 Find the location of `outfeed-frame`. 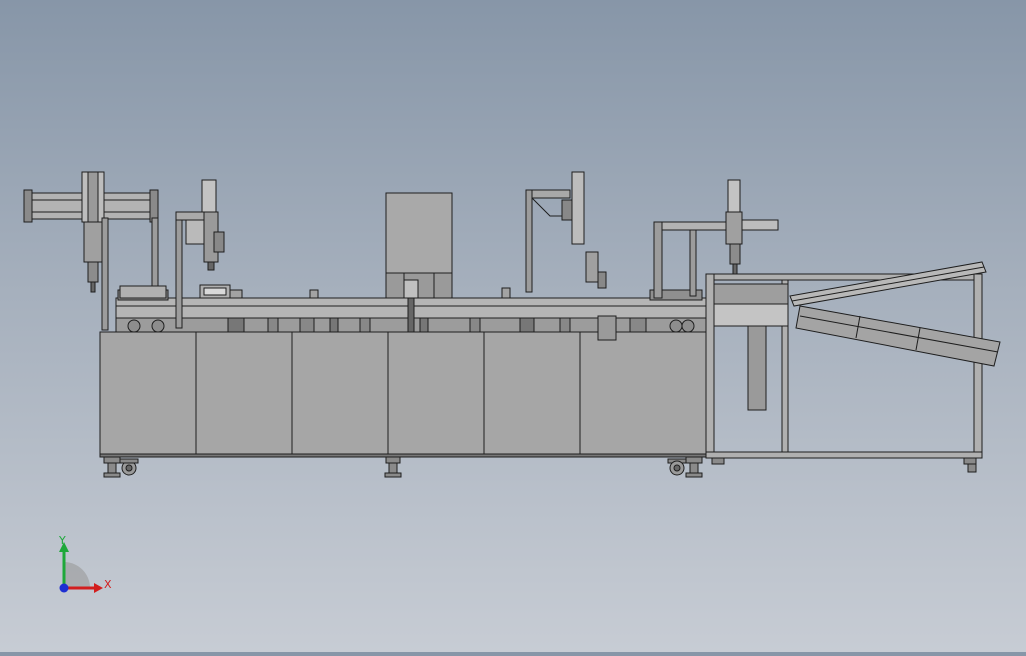

outfeed-frame is located at coordinates (844, 373).